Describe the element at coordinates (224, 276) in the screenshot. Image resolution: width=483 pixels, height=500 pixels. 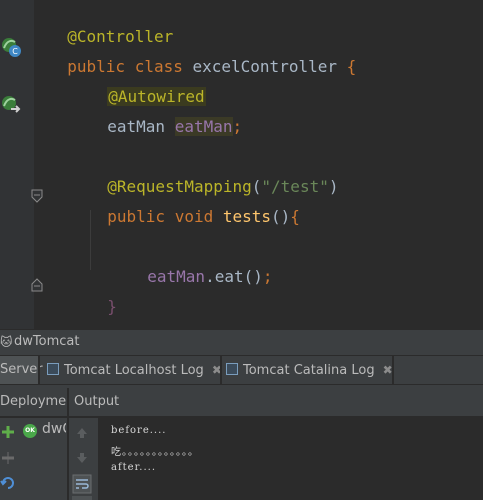
I see `method-call: .eat` at that location.